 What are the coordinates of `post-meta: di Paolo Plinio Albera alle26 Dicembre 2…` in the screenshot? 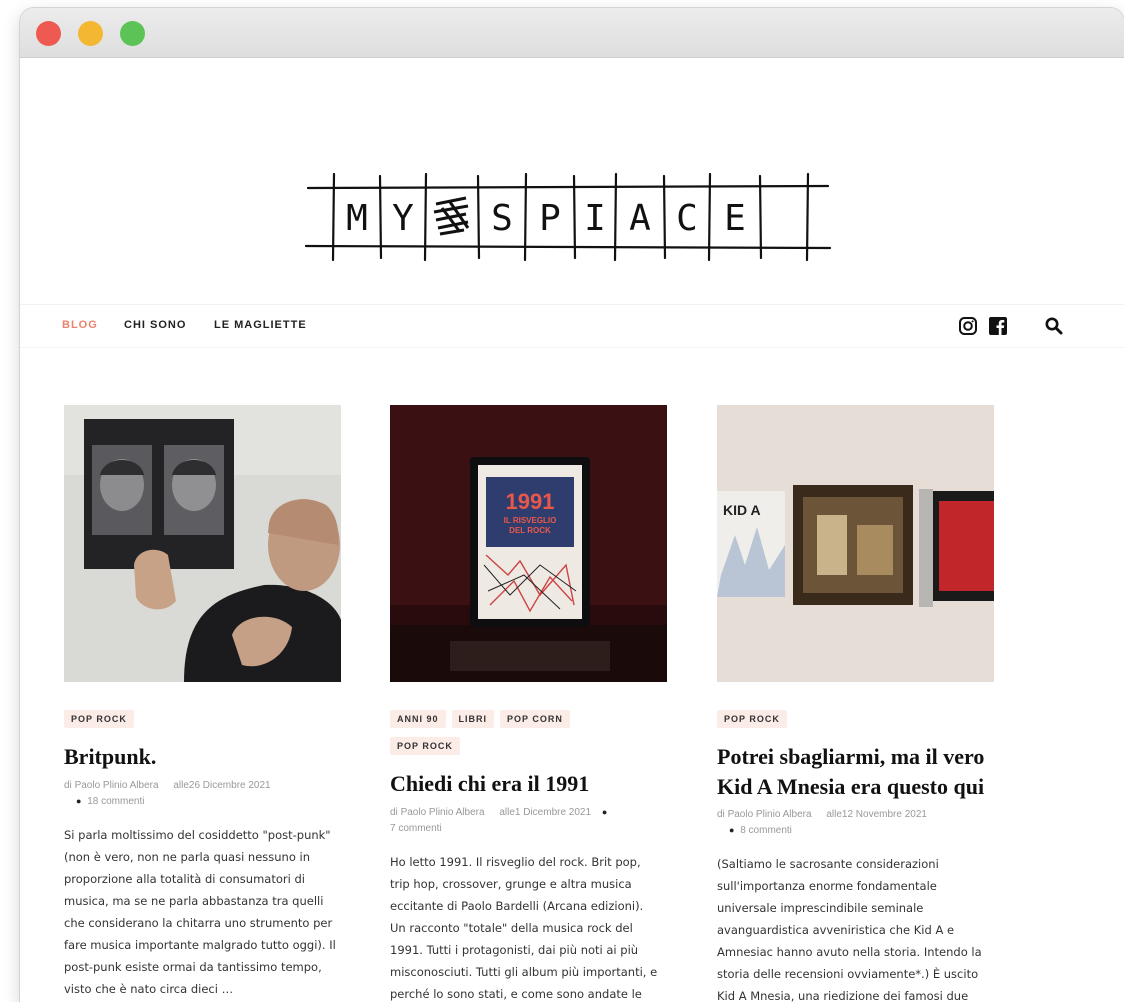 It's located at (204, 794).